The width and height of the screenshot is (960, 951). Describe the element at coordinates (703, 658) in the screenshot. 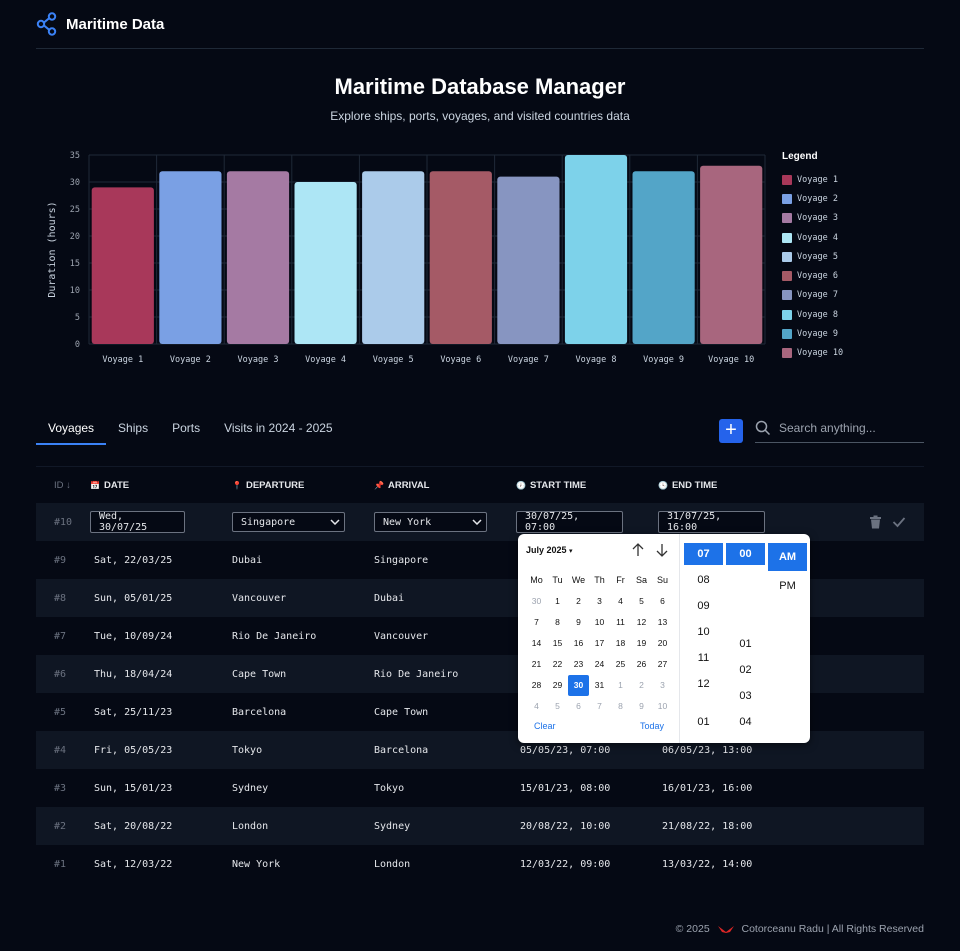

I see `hour-option: 11` at that location.